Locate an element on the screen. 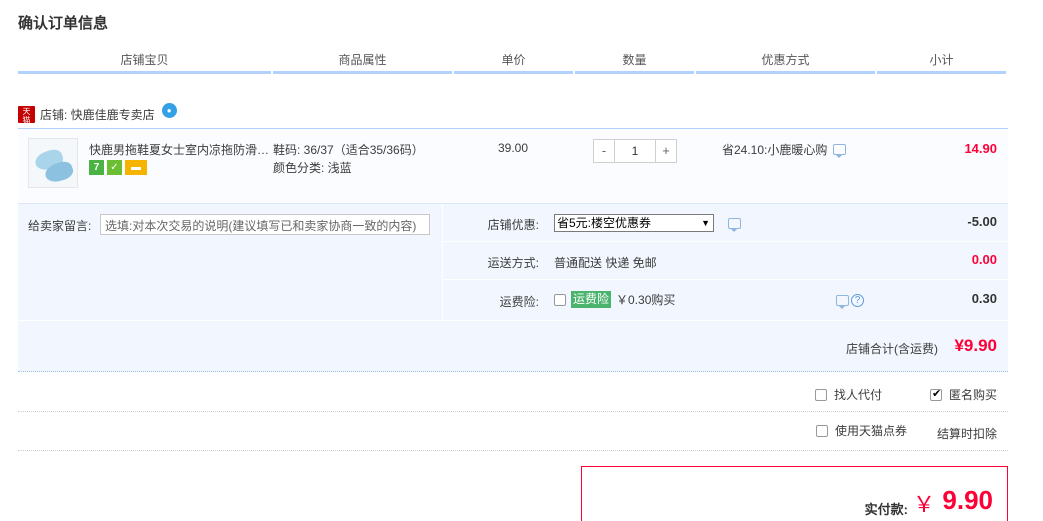 Image resolution: width=1043 pixels, height=521 pixels. shipping-method: 普通配送 快递 免邮 is located at coordinates (605, 263).